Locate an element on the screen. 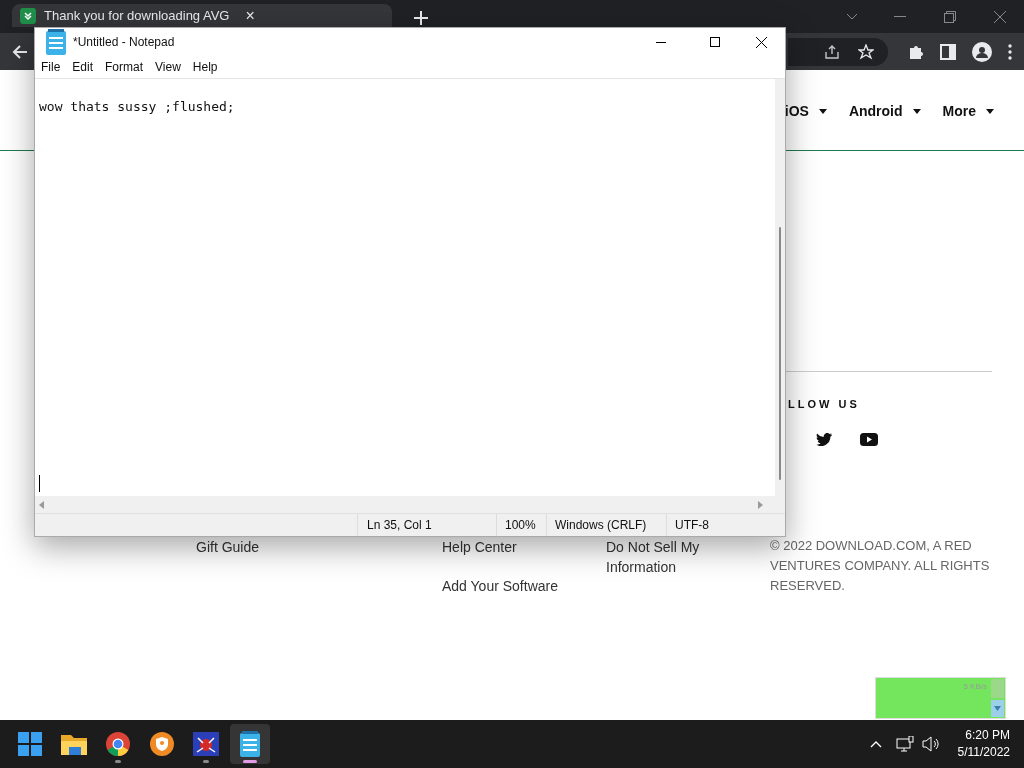 The height and width of the screenshot is (768, 1024). nav-label: More is located at coordinates (959, 111).